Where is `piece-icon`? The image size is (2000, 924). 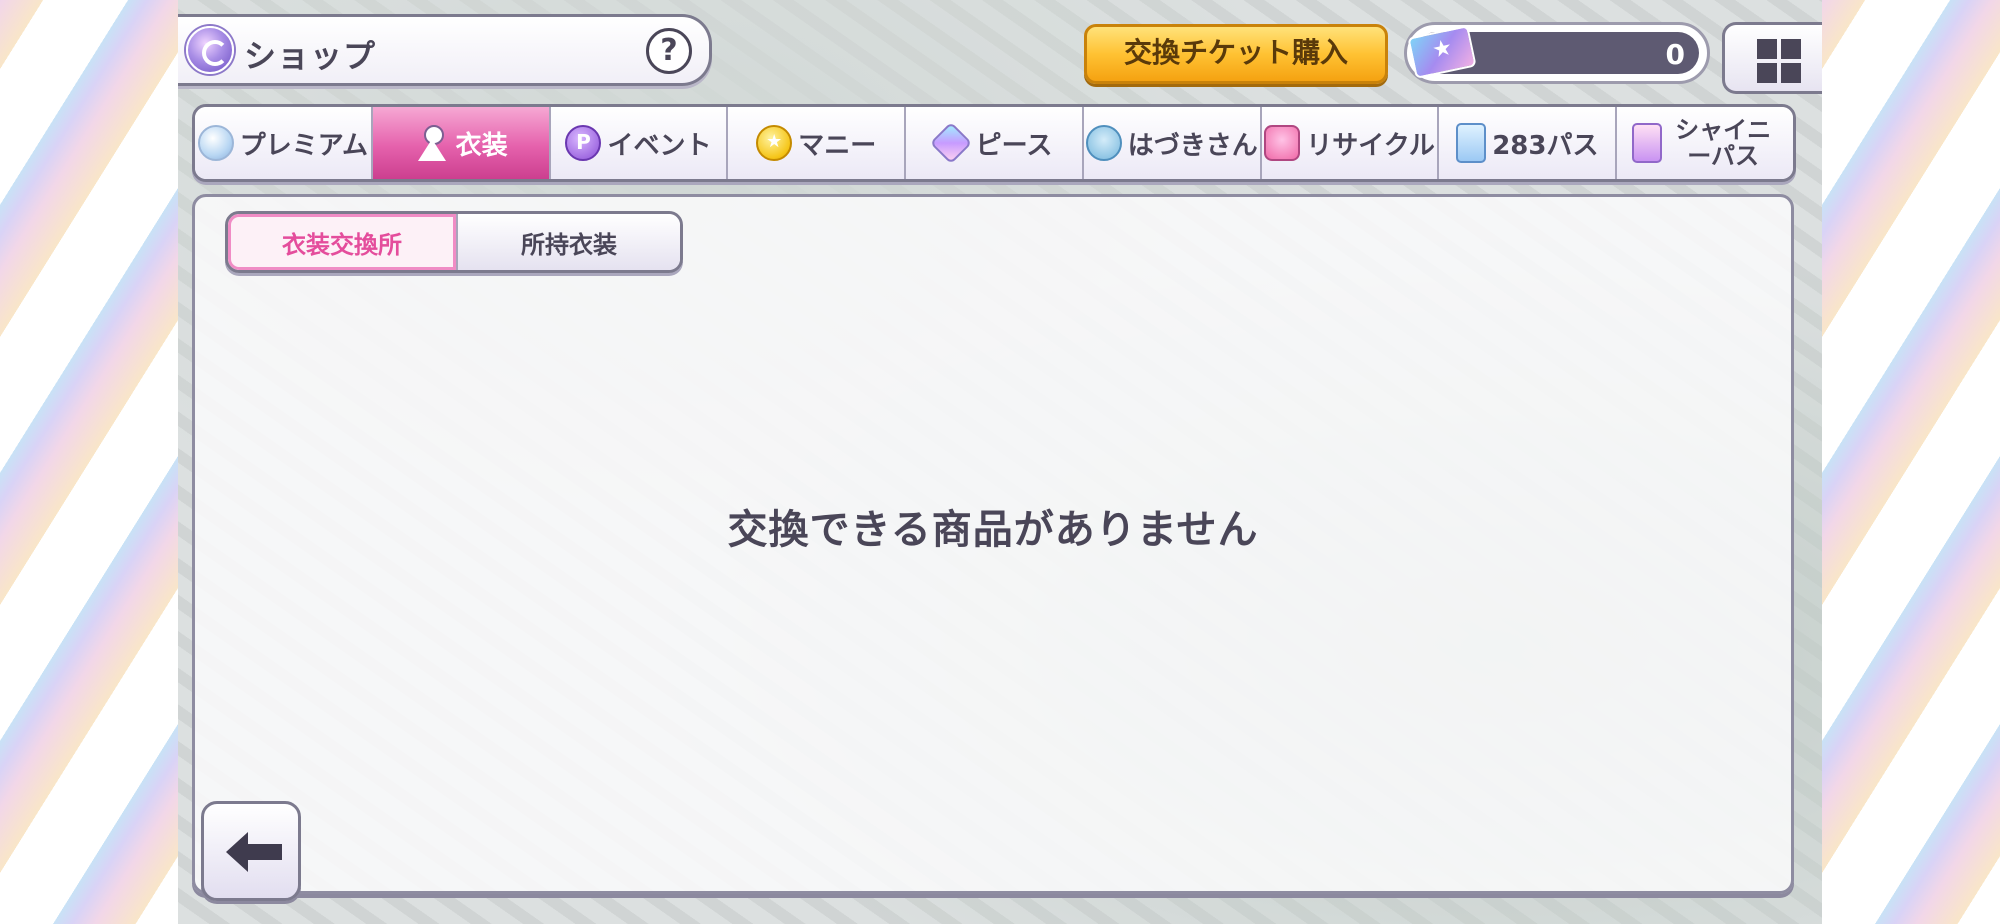
piece-icon is located at coordinates (950, 143).